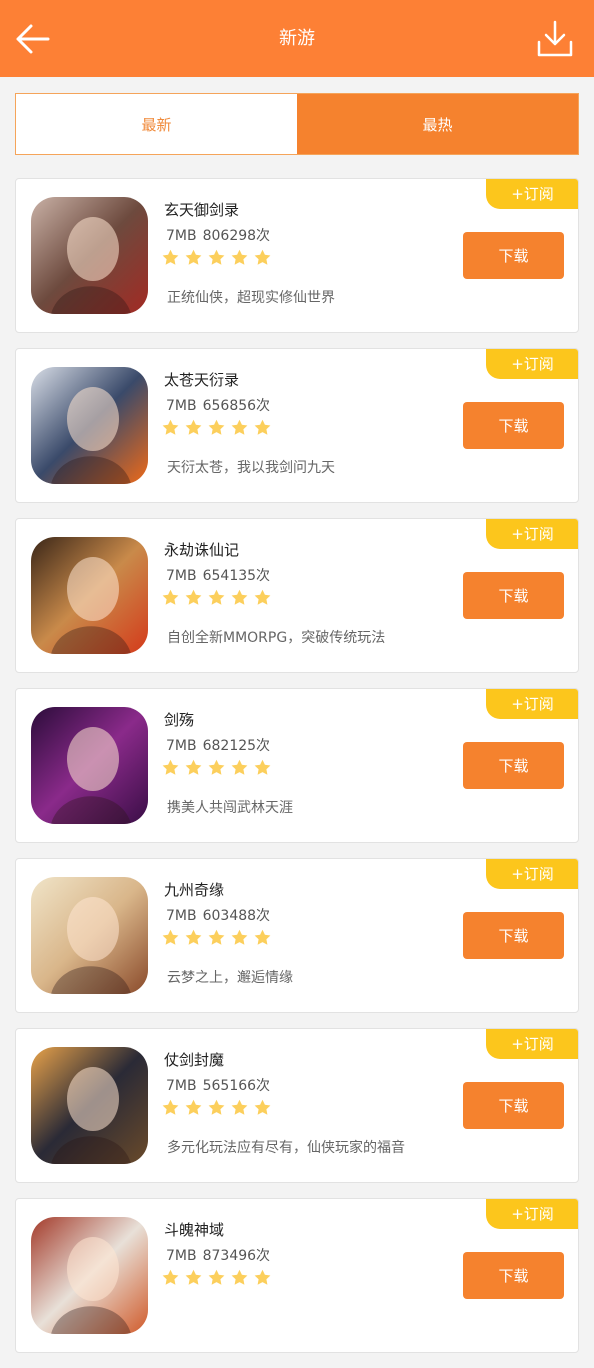 The width and height of the screenshot is (594, 1368). What do you see at coordinates (297, 1105) in the screenshot?
I see `game-card: 仗剑封魔 7MB 565166次 多元化玩法应有尽有，仙侠玩家的福音 +订阅 下载` at bounding box center [297, 1105].